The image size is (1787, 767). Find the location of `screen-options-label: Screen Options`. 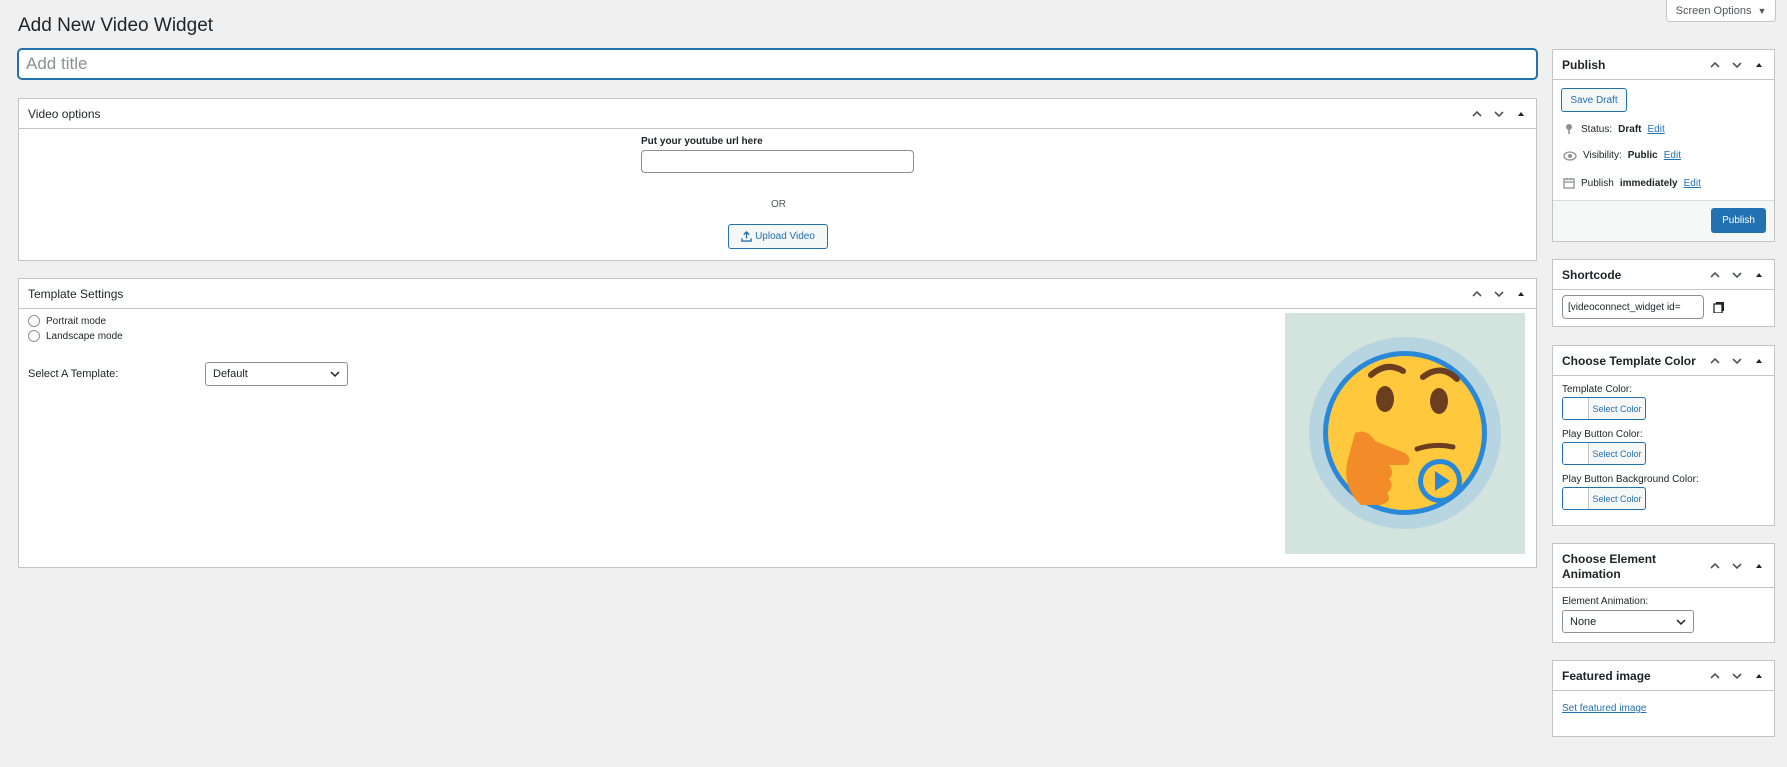

screen-options-label: Screen Options is located at coordinates (1713, 10).